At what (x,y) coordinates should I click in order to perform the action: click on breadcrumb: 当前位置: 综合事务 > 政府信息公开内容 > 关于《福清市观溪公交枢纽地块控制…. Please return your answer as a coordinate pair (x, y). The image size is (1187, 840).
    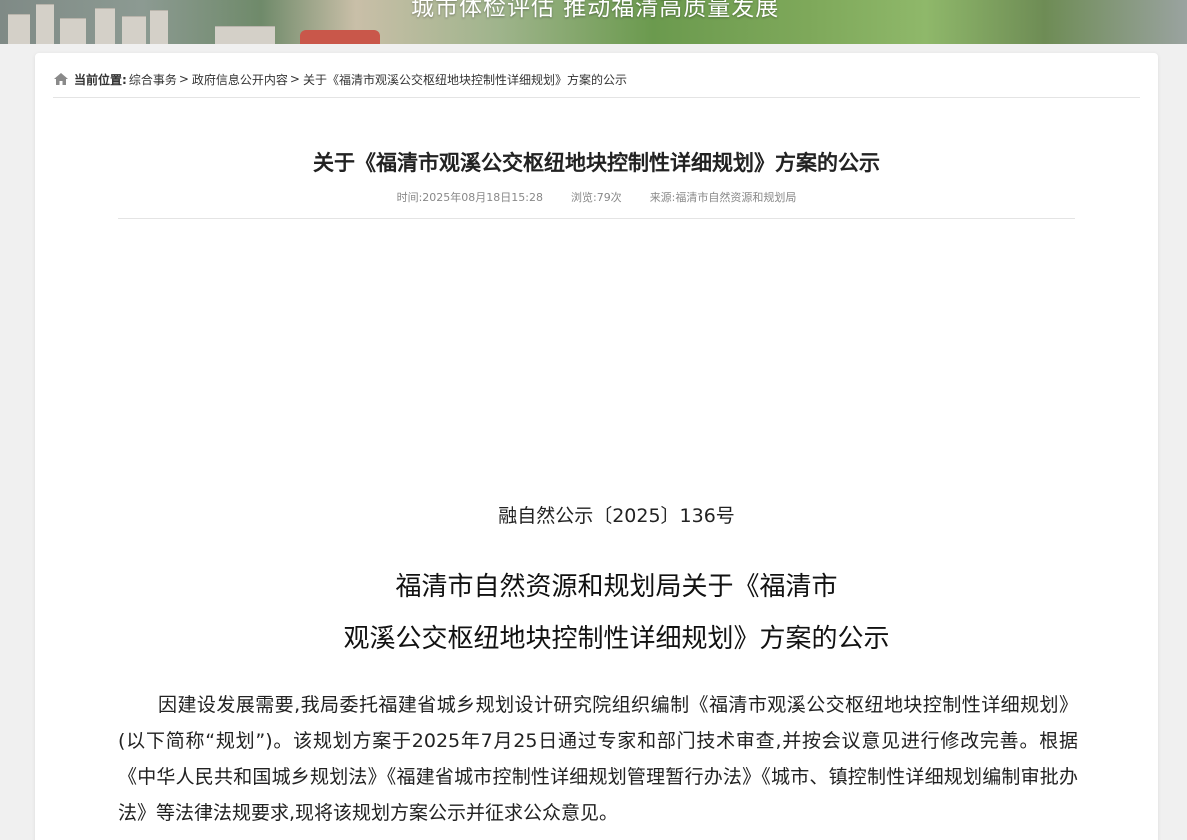
    Looking at the image, I should click on (340, 79).